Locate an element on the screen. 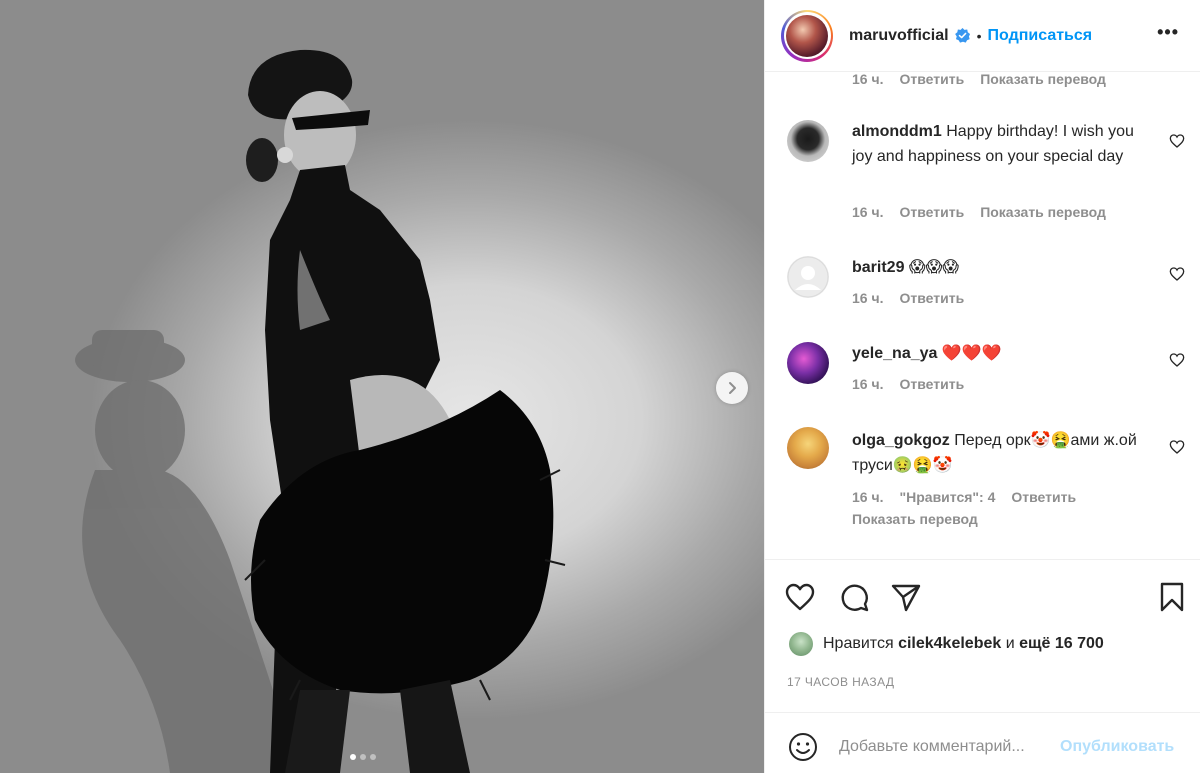 The image size is (1200, 773). share-paper-plane-icon is located at coordinates (906, 597).